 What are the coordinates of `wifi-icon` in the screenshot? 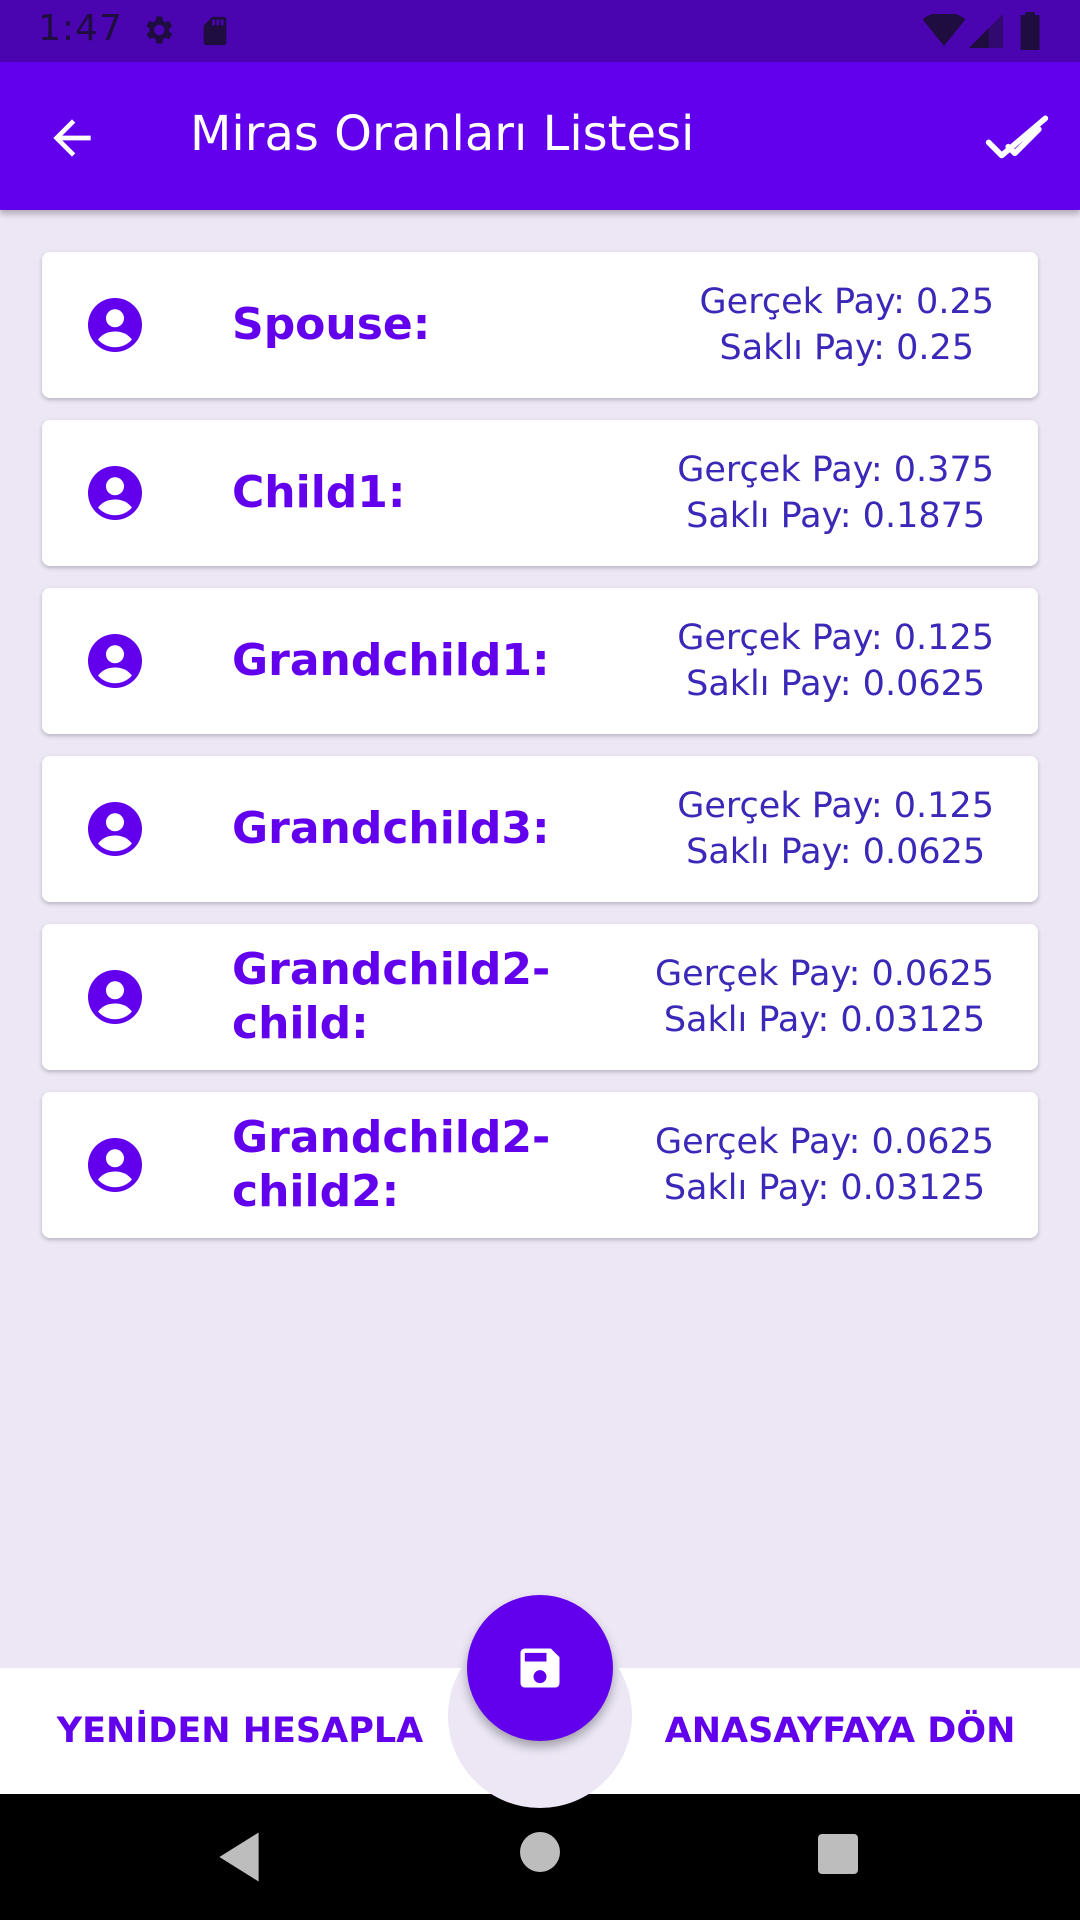 It's located at (944, 30).